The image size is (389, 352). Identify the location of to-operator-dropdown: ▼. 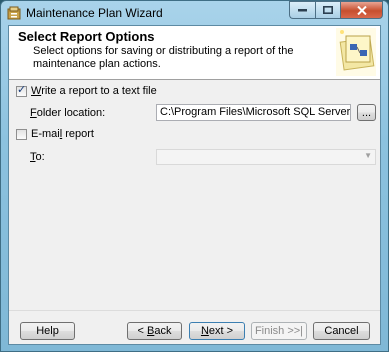
(266, 157).